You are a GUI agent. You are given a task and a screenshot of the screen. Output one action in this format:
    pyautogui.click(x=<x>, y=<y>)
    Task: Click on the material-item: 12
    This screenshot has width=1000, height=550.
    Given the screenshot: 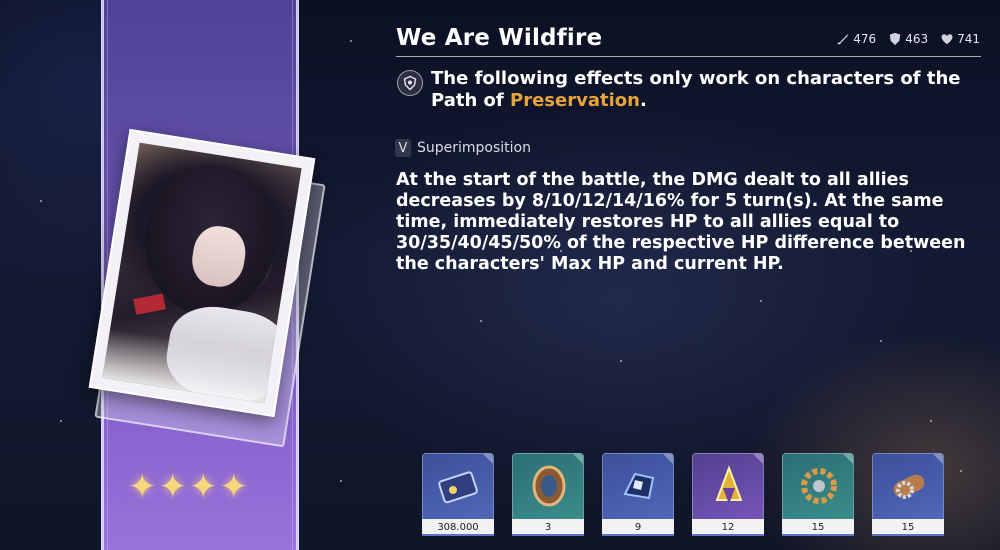 What is the action you would take?
    pyautogui.click(x=728, y=494)
    